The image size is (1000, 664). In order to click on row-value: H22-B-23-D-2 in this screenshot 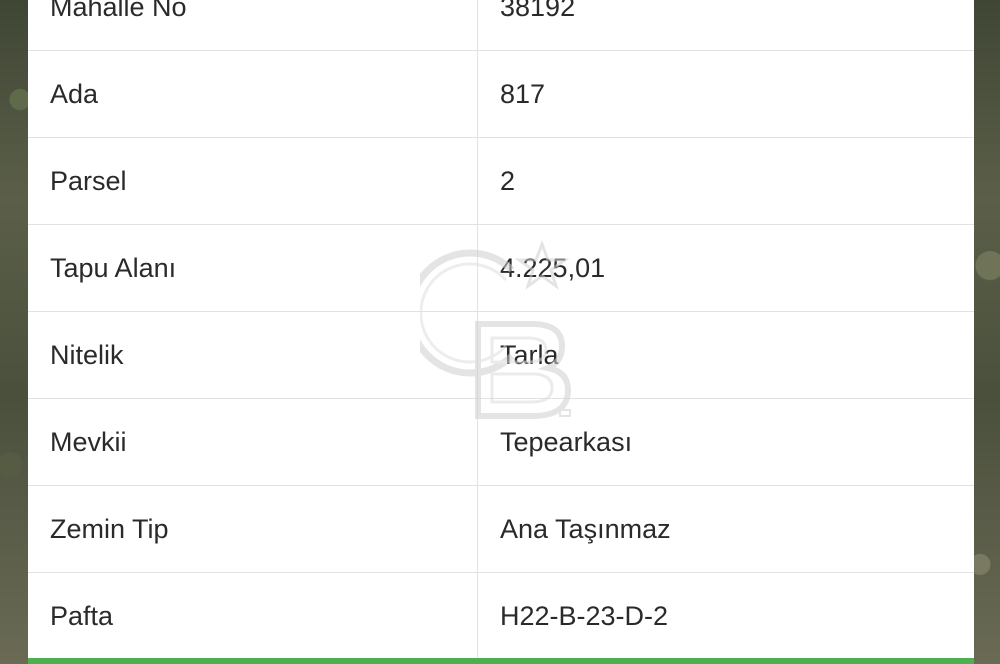, I will do `click(584, 615)`.